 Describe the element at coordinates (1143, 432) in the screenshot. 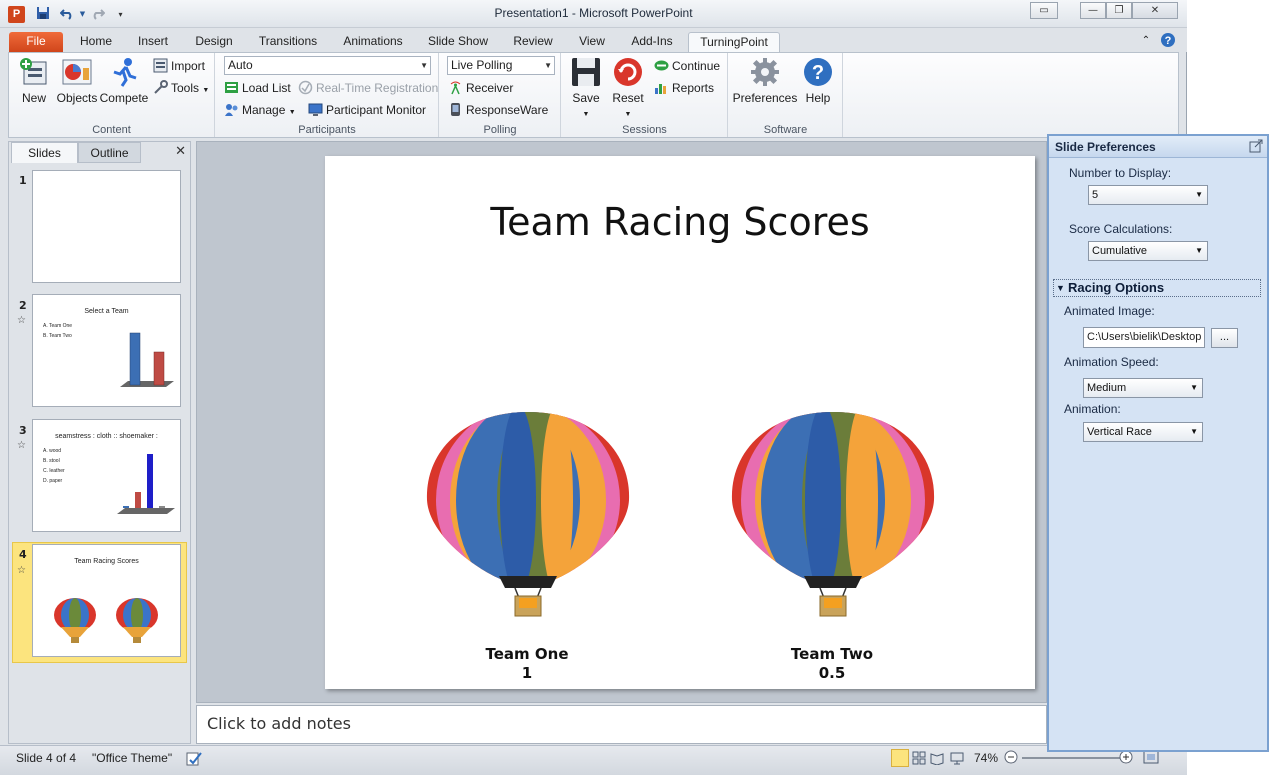

I see `animation-select: Vertical Race ▼` at that location.